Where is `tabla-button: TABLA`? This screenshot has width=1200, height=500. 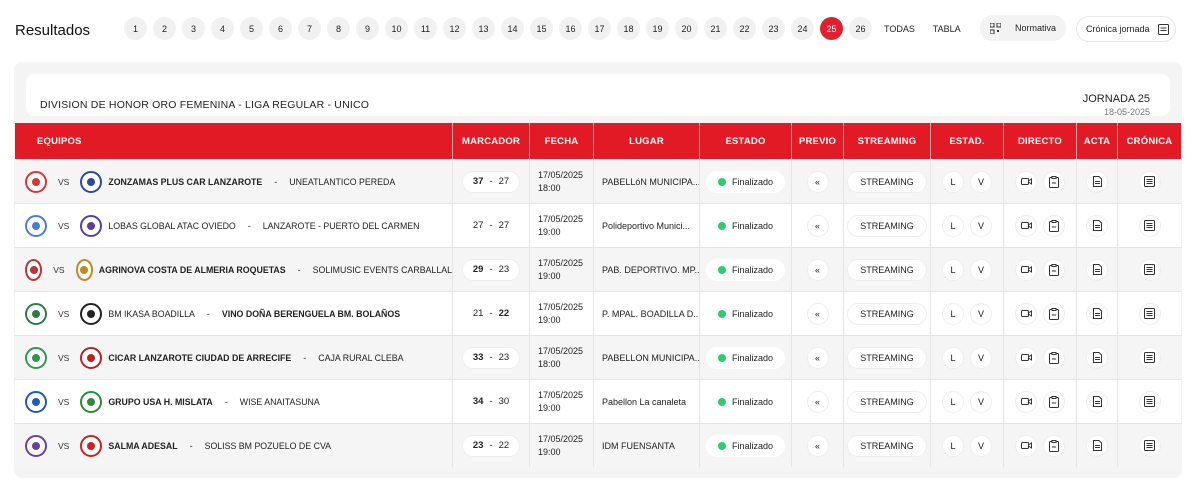 tabla-button: TABLA is located at coordinates (947, 28).